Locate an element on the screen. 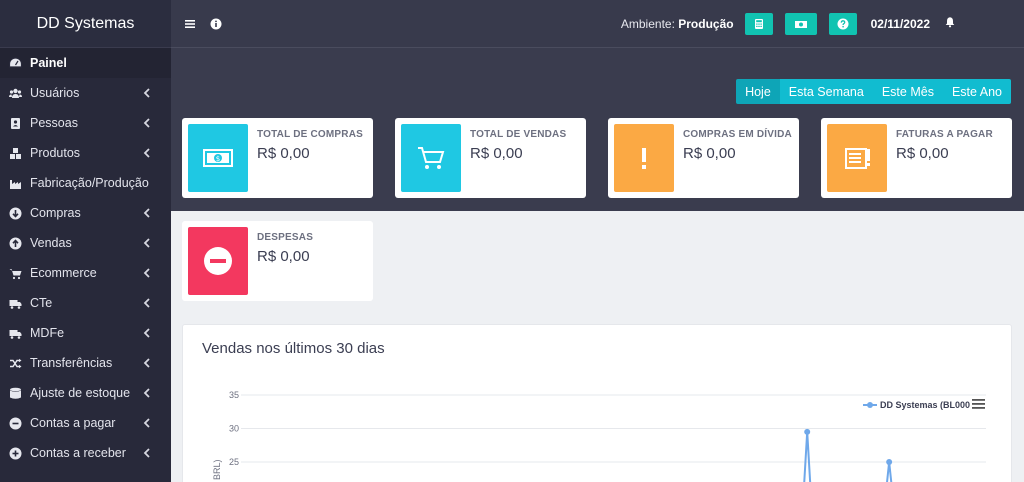  money-icon is located at coordinates (800, 24).